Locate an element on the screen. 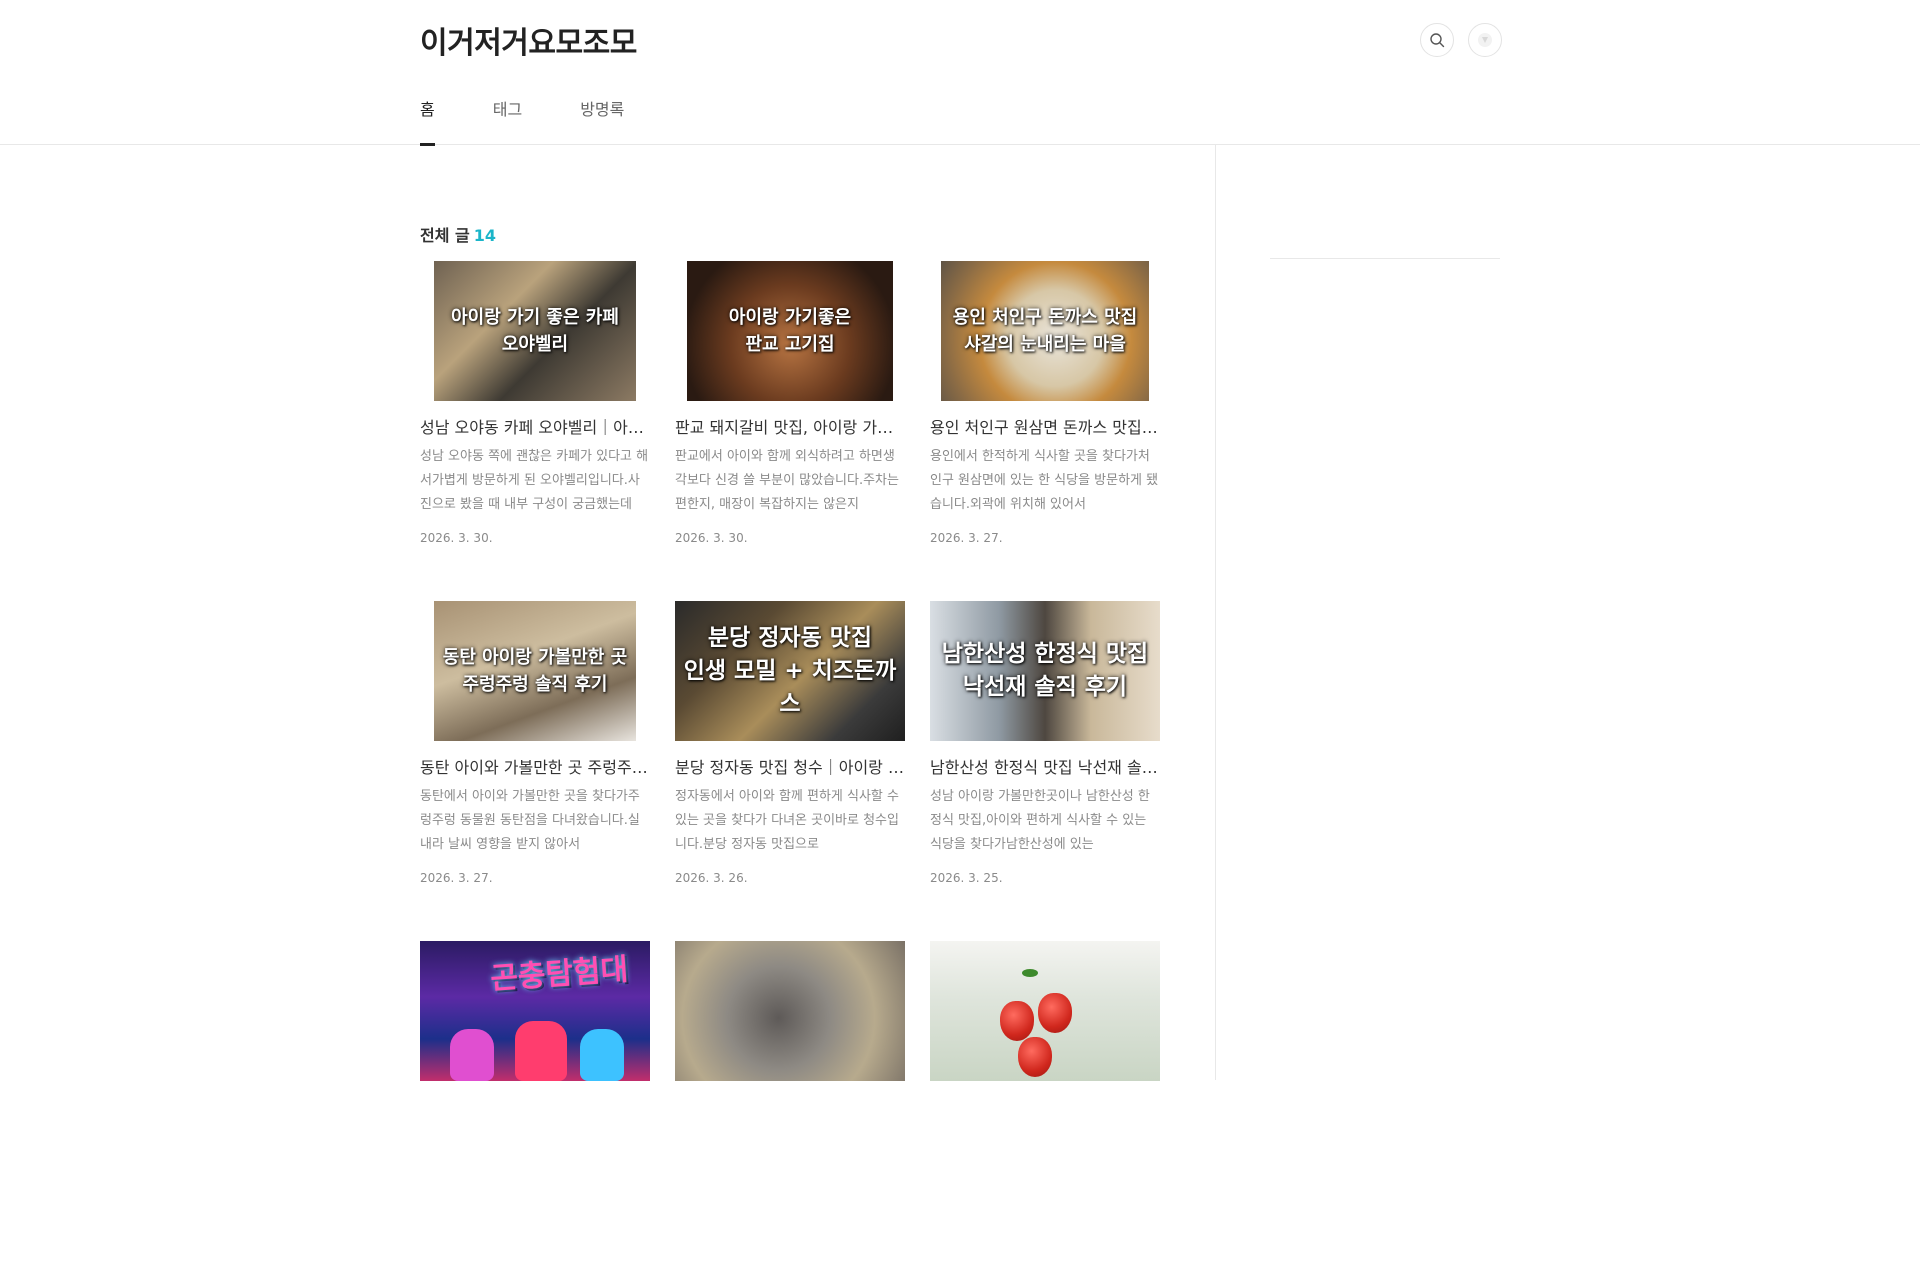 This screenshot has height=1281, width=1920. post-thumbnail: 남한산성 한정식 맛집 낙선재 솔직 후기 is located at coordinates (1045, 671).